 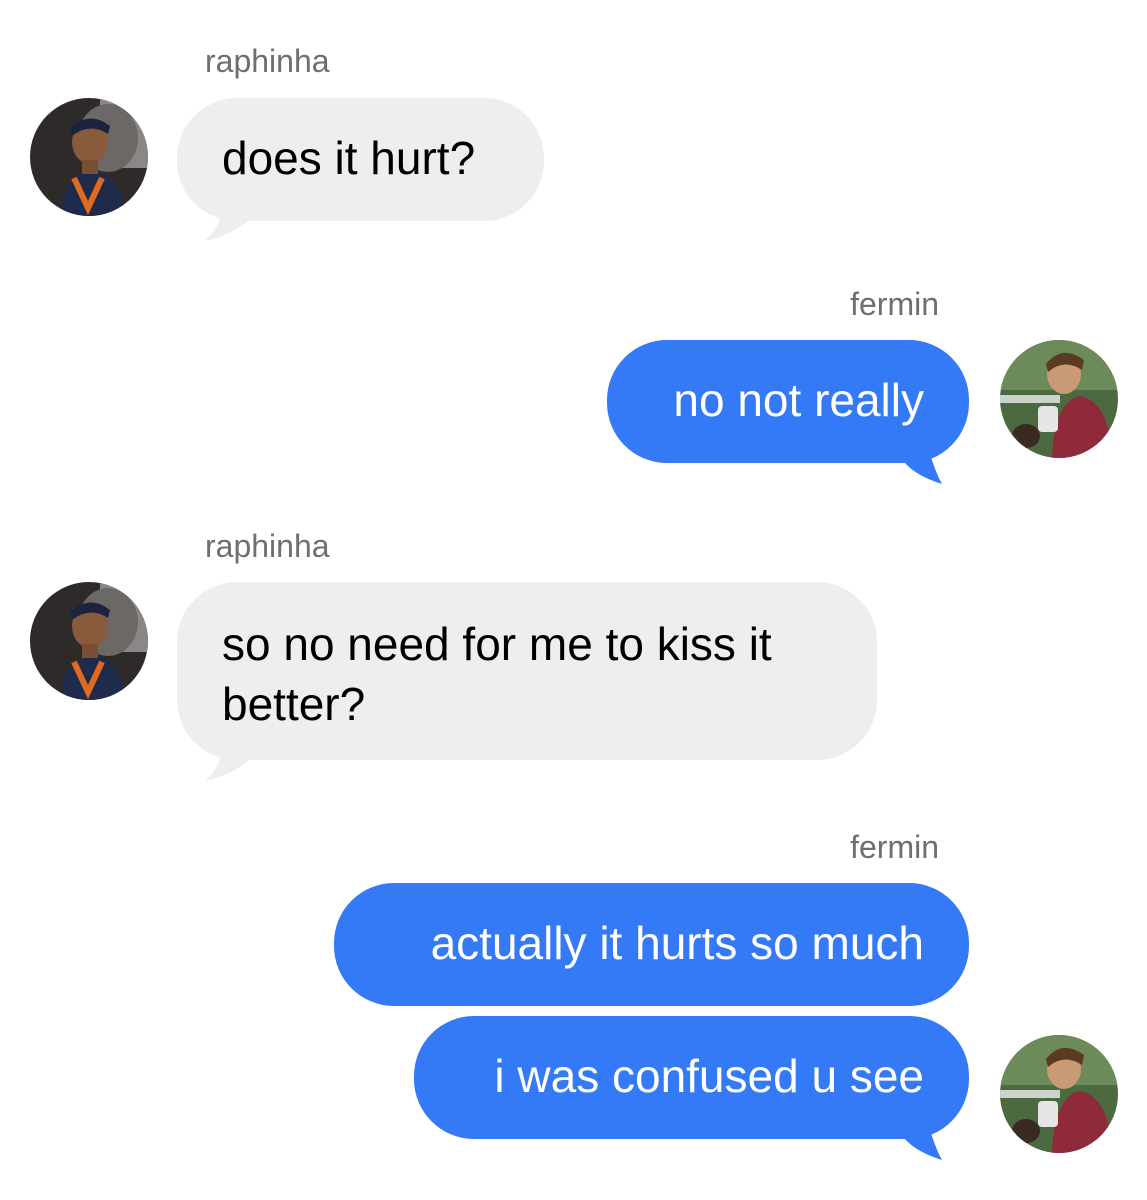 What do you see at coordinates (651, 944) in the screenshot?
I see `message-bubble-outgoing: actually it hurts so much` at bounding box center [651, 944].